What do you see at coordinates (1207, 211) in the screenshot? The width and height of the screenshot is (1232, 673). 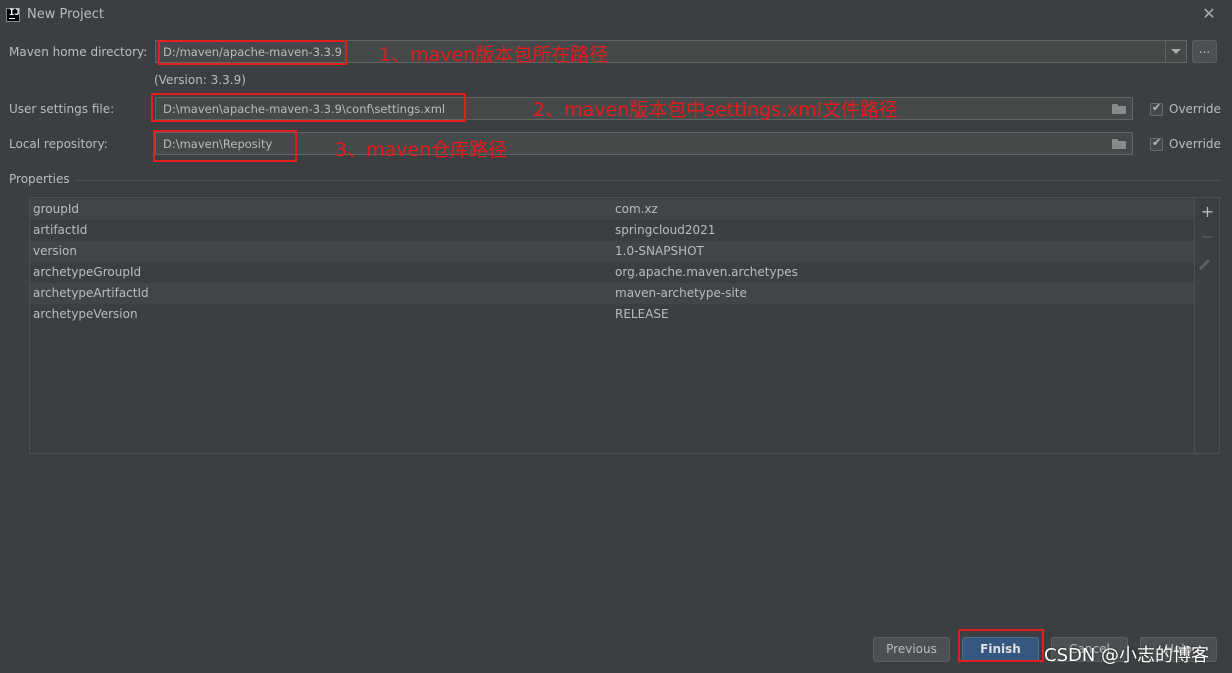 I see `add-icon: +` at bounding box center [1207, 211].